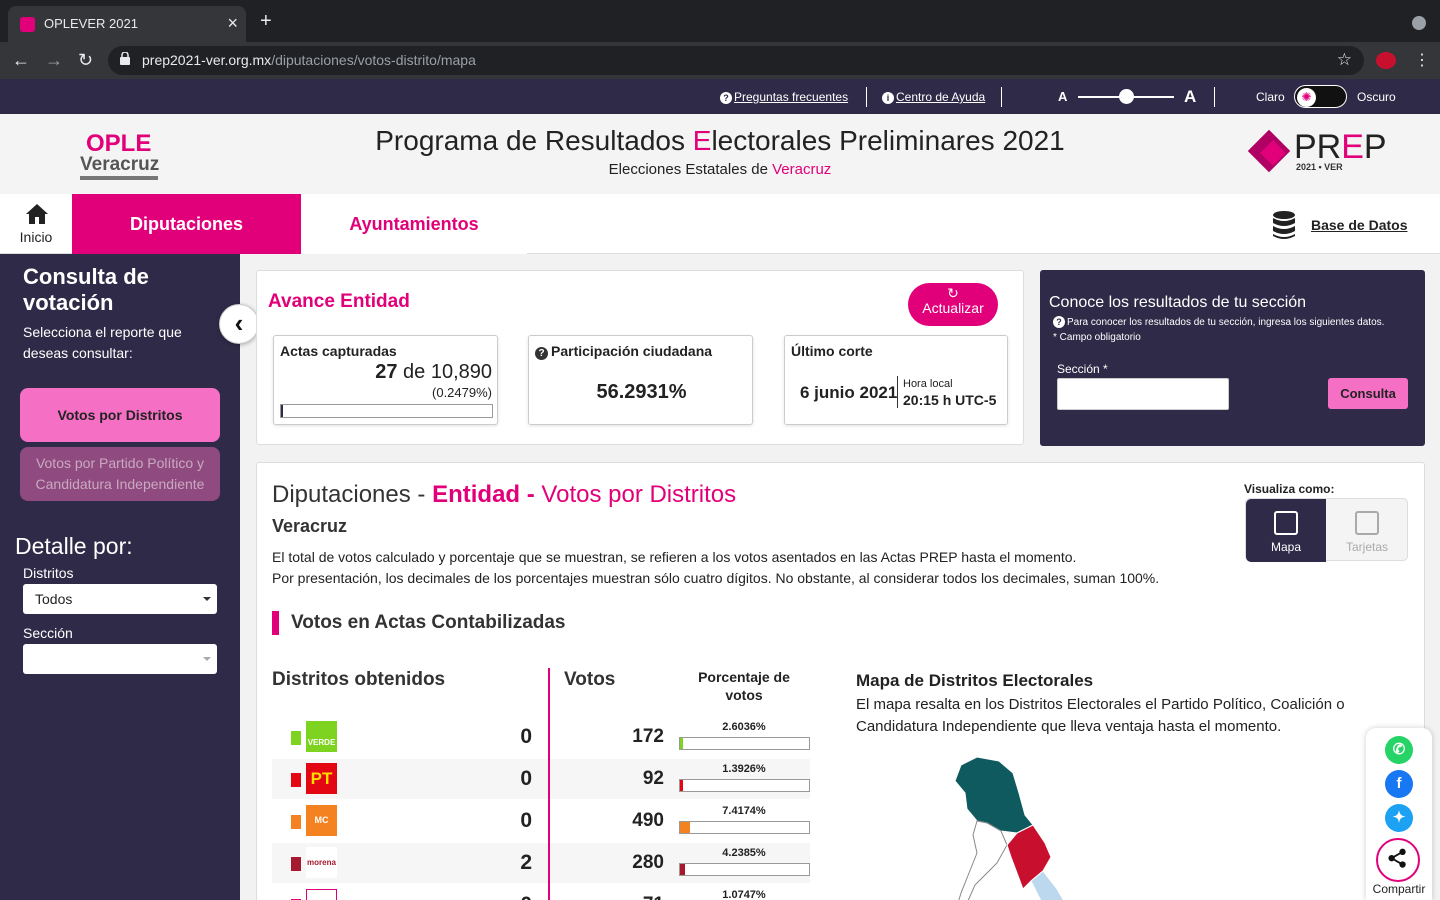 Image resolution: width=1440 pixels, height=900 pixels. I want to click on map-title: Mapa de Distritos Electorales, so click(975, 680).